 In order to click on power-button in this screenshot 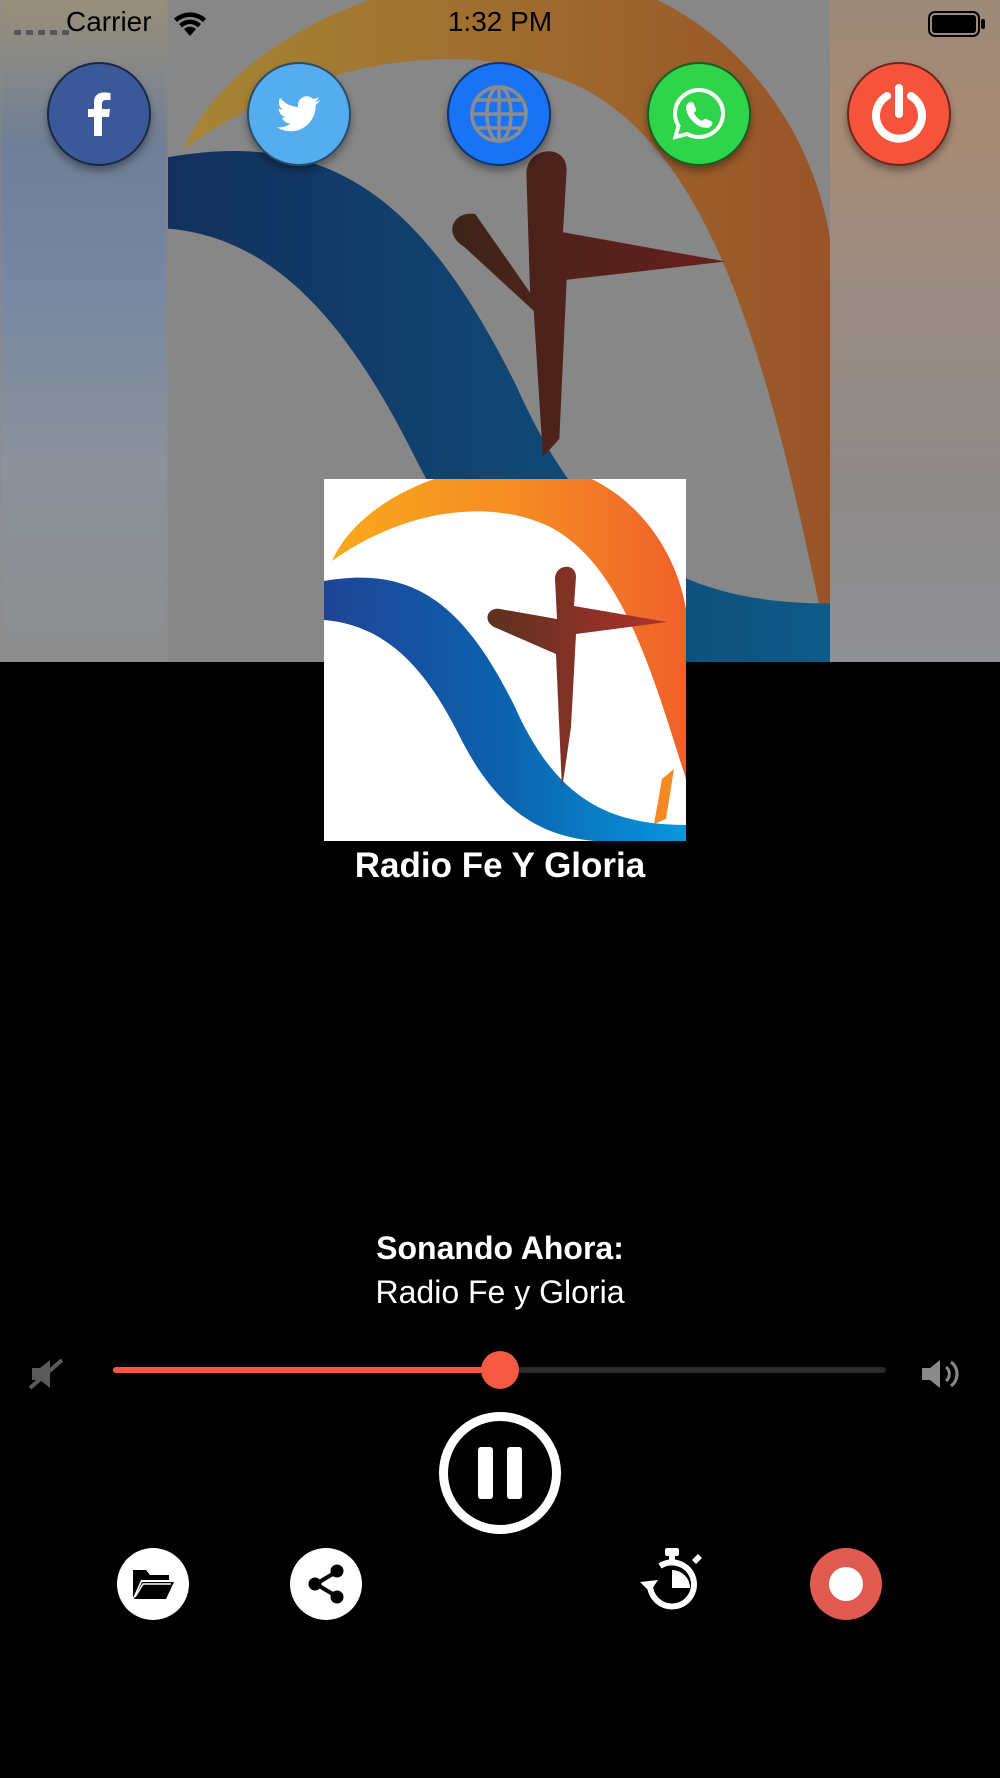, I will do `click(899, 114)`.